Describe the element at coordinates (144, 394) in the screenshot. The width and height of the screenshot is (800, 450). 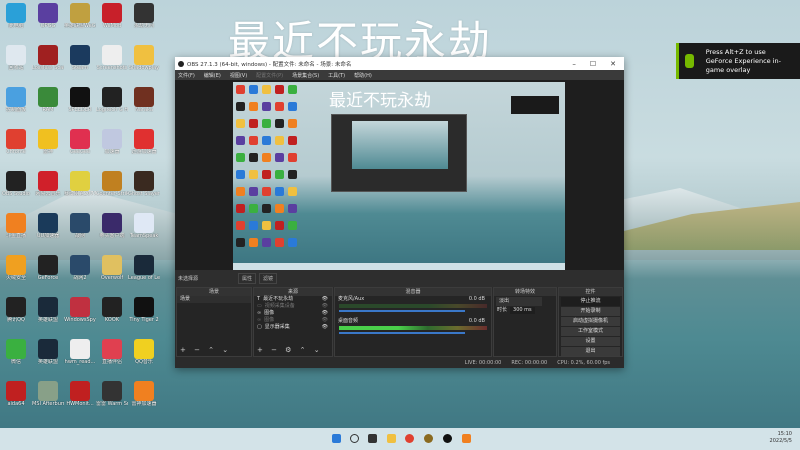
I see `desktop-icon: 雷神加速器` at that location.